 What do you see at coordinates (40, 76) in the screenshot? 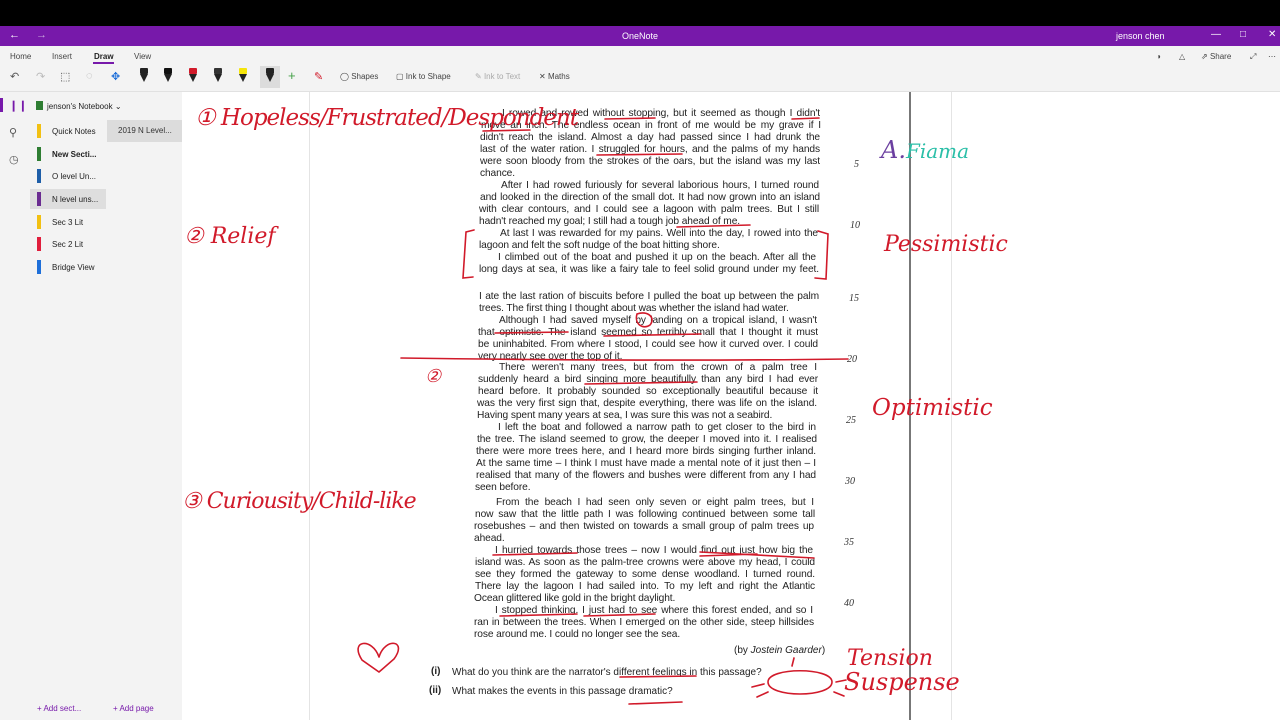
I see `redo-icon: ↷` at bounding box center [40, 76].